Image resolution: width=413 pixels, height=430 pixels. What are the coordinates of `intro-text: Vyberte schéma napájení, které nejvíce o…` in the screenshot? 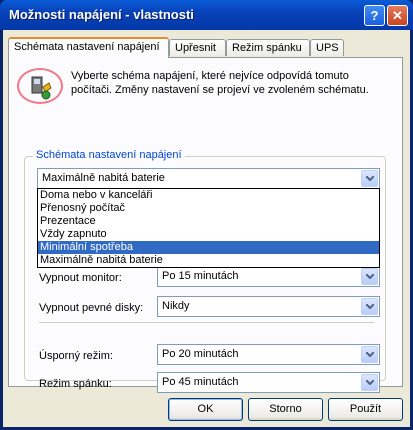 It's located at (220, 83).